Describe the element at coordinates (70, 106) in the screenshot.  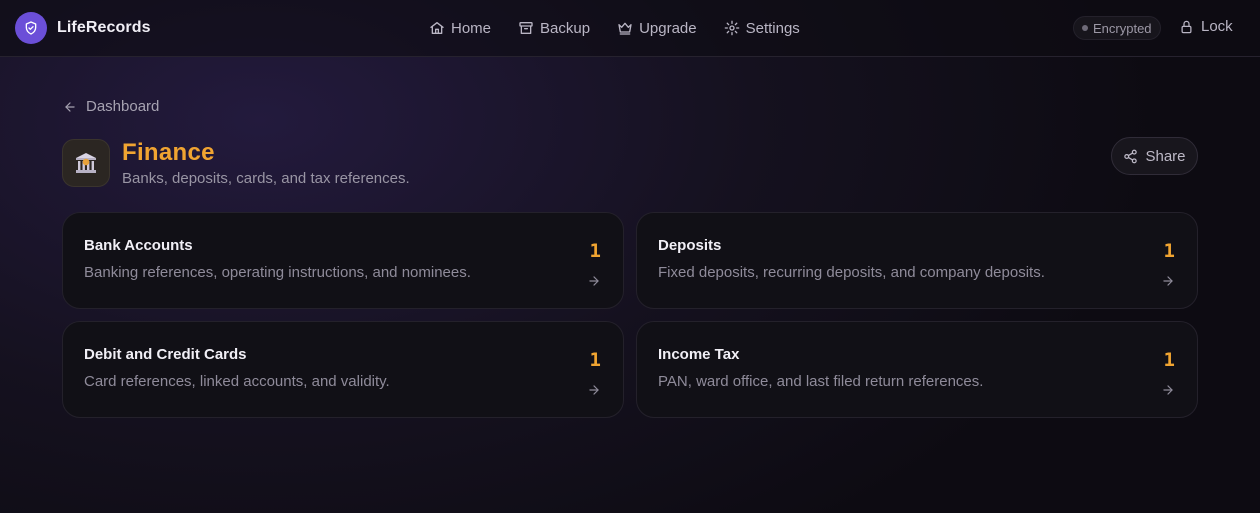
I see `arrow-left-icon` at that location.